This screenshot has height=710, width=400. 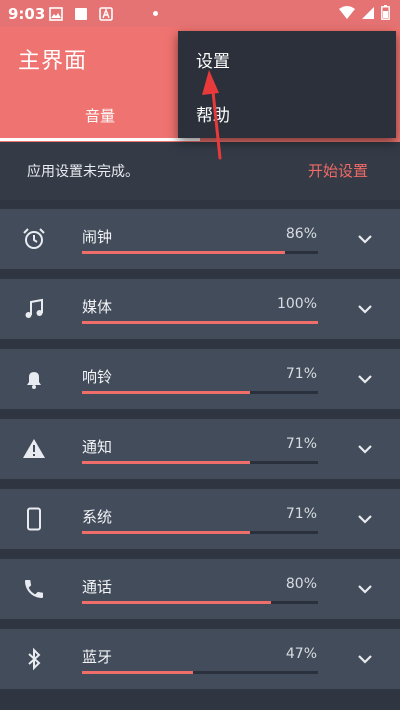 What do you see at coordinates (34, 238) in the screenshot?
I see `alarm-clock-icon` at bounding box center [34, 238].